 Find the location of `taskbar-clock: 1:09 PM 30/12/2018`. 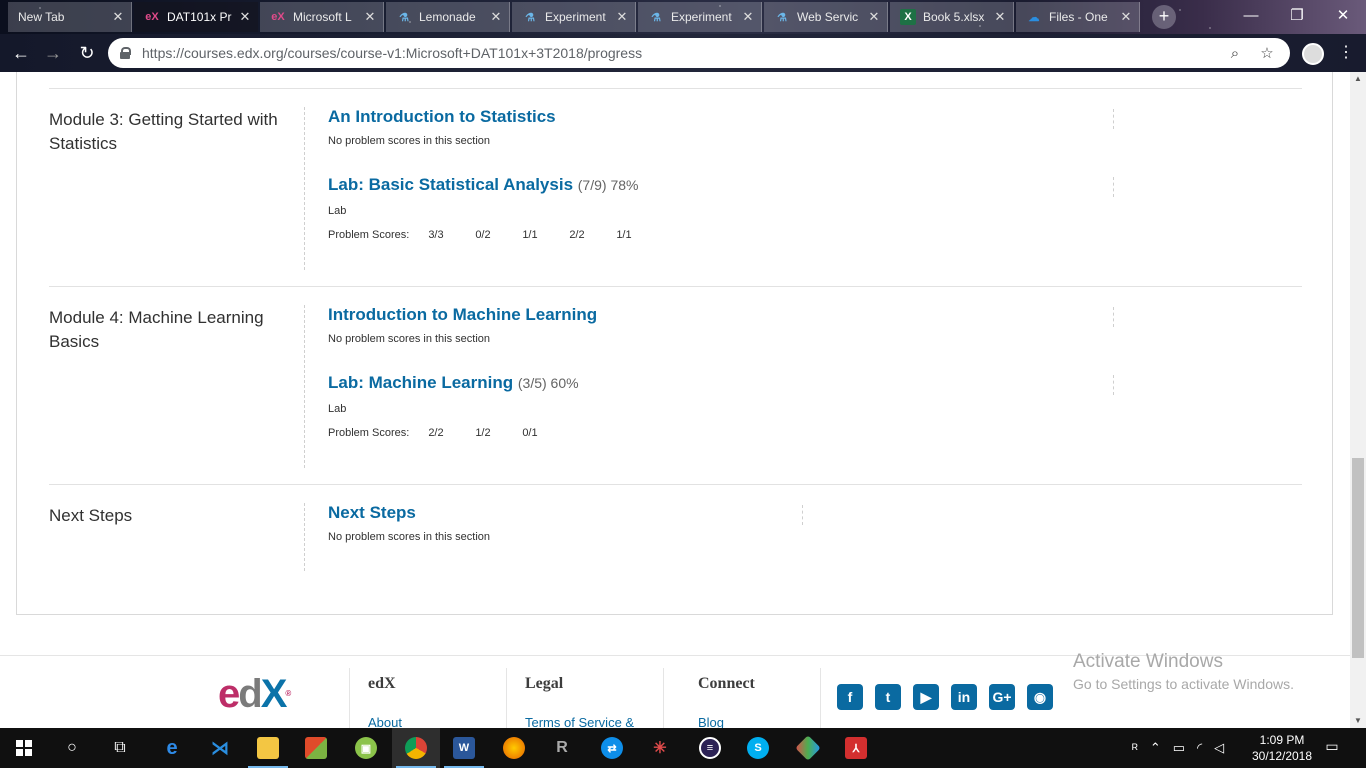

taskbar-clock: 1:09 PM 30/12/2018 is located at coordinates (1282, 748).